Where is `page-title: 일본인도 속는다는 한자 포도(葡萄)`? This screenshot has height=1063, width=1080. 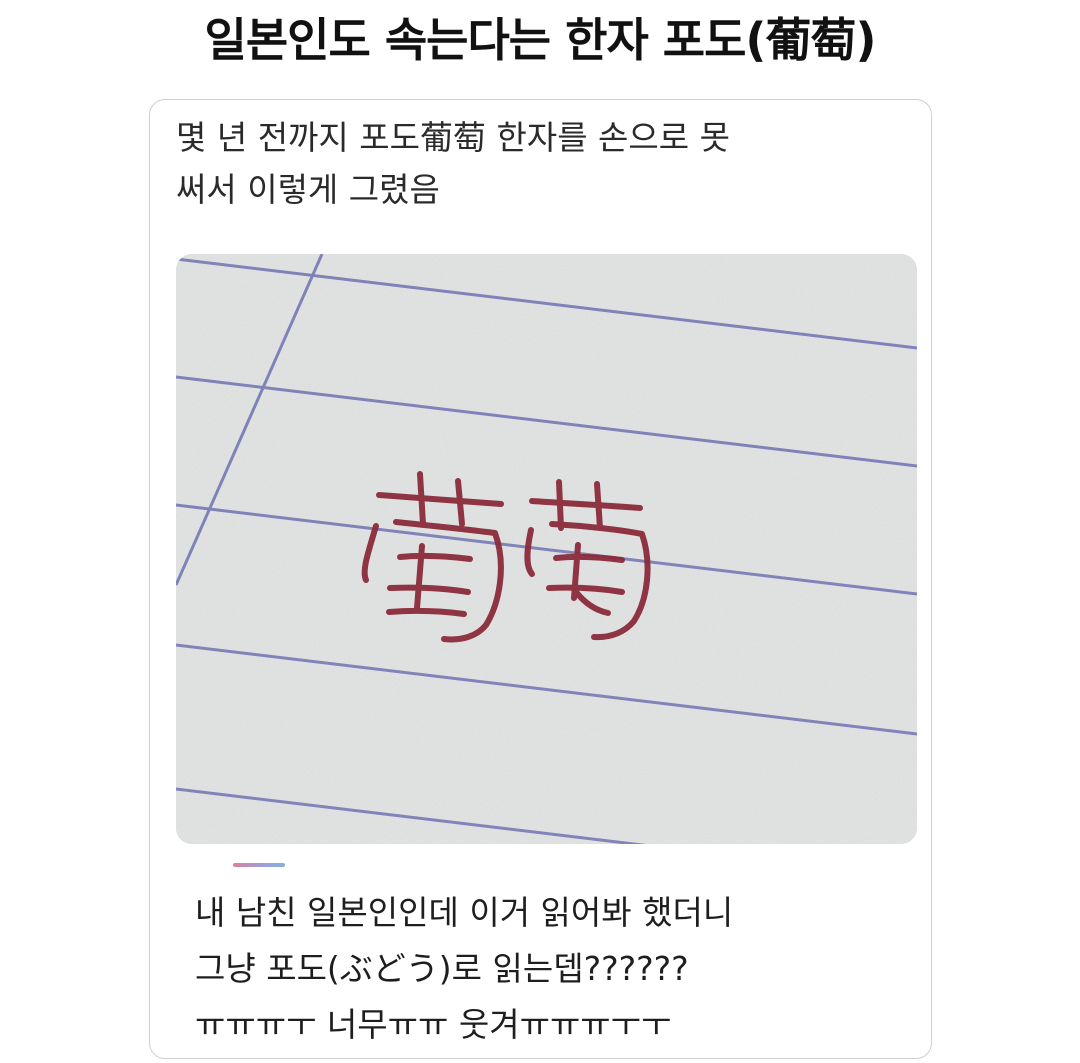 page-title: 일본인도 속는다는 한자 포도(葡萄) is located at coordinates (540, 40).